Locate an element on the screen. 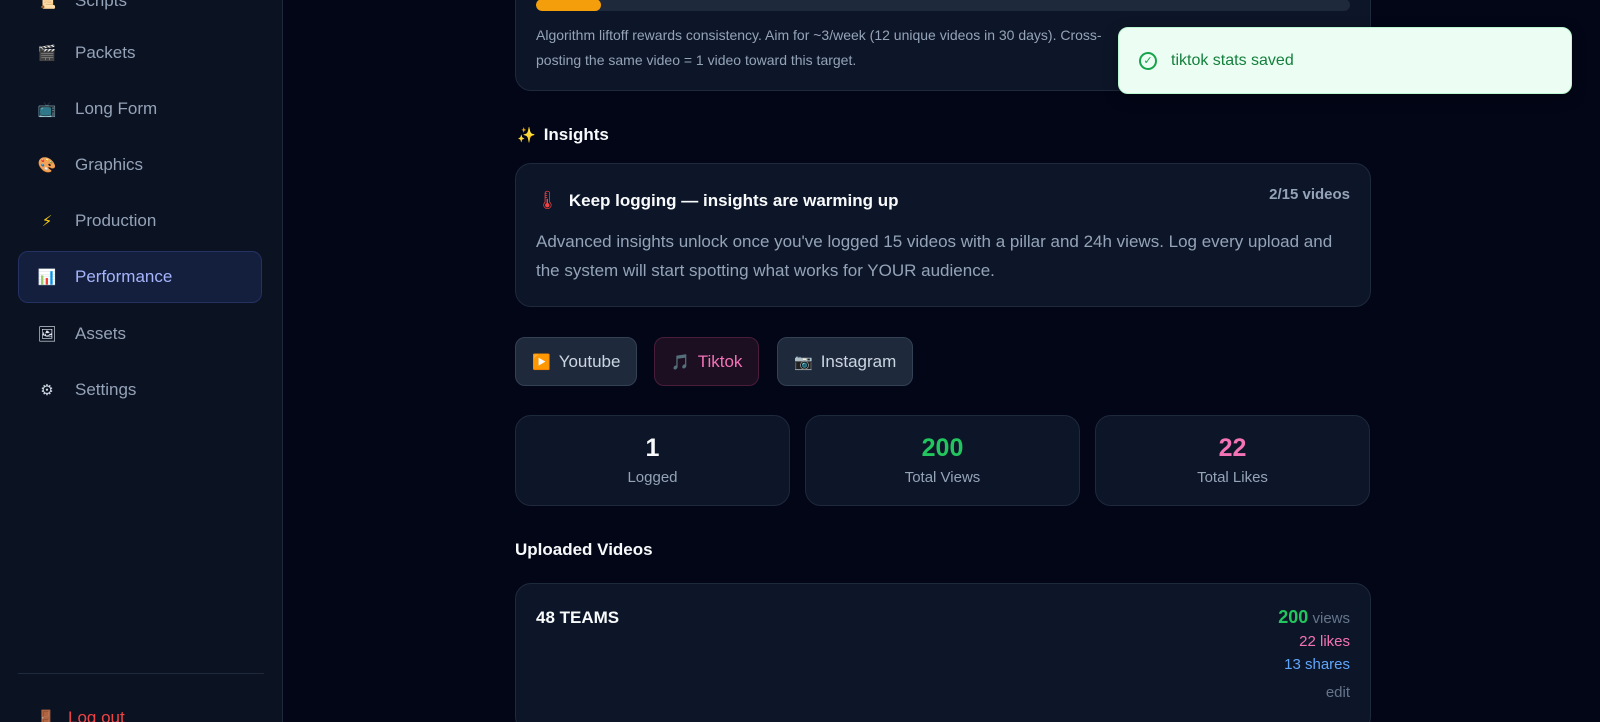 This screenshot has height=722, width=1600. insight-progress-count: 2/15 videos is located at coordinates (1309, 194).